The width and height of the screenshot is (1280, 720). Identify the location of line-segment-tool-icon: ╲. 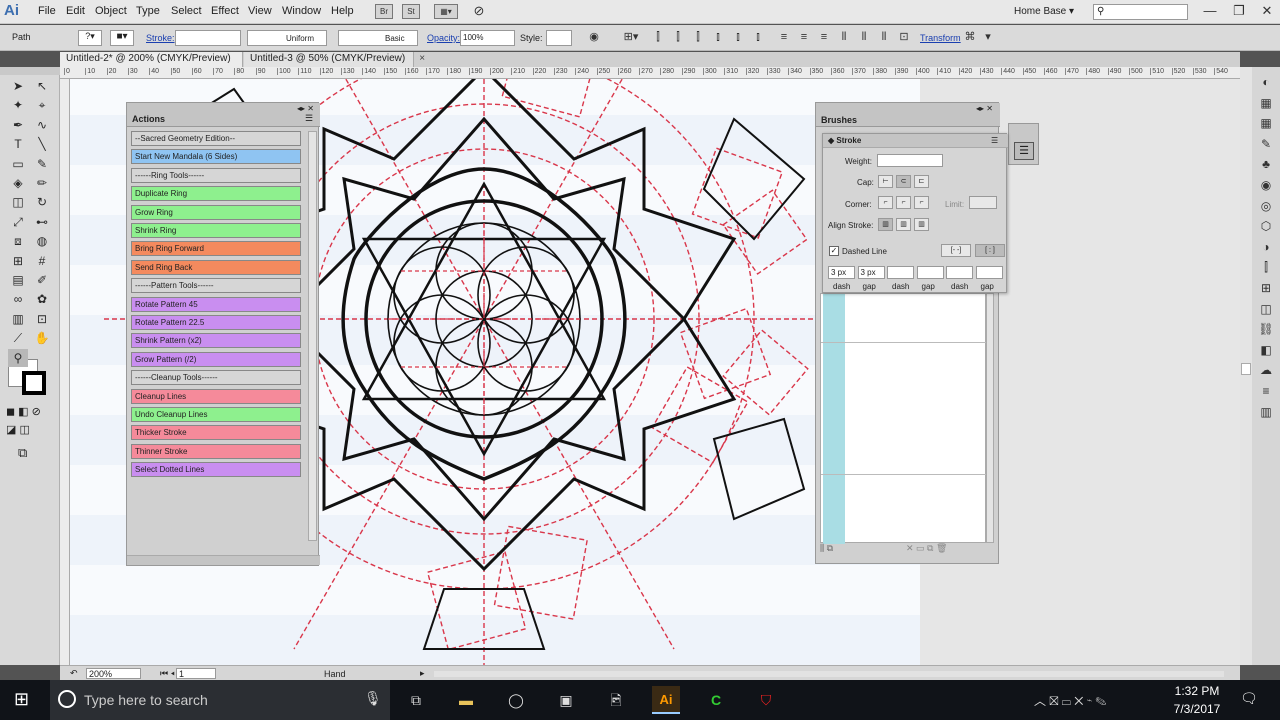
(42, 144).